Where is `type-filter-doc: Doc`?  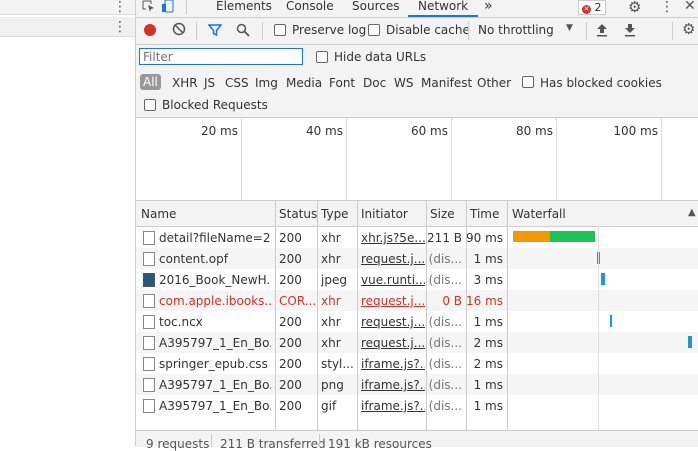
type-filter-doc: Doc is located at coordinates (374, 83).